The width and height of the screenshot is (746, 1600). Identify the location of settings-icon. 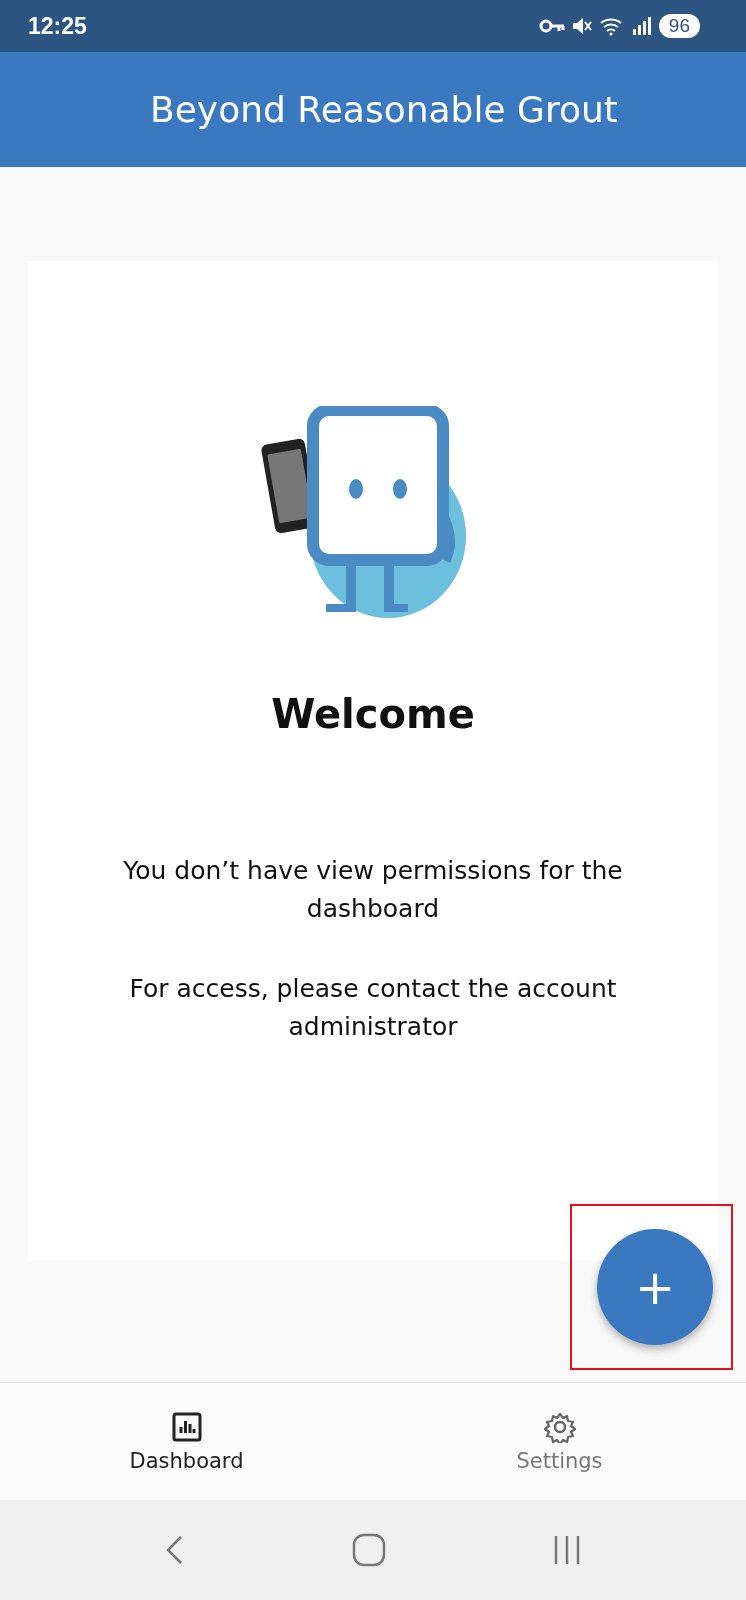
(559, 1426).